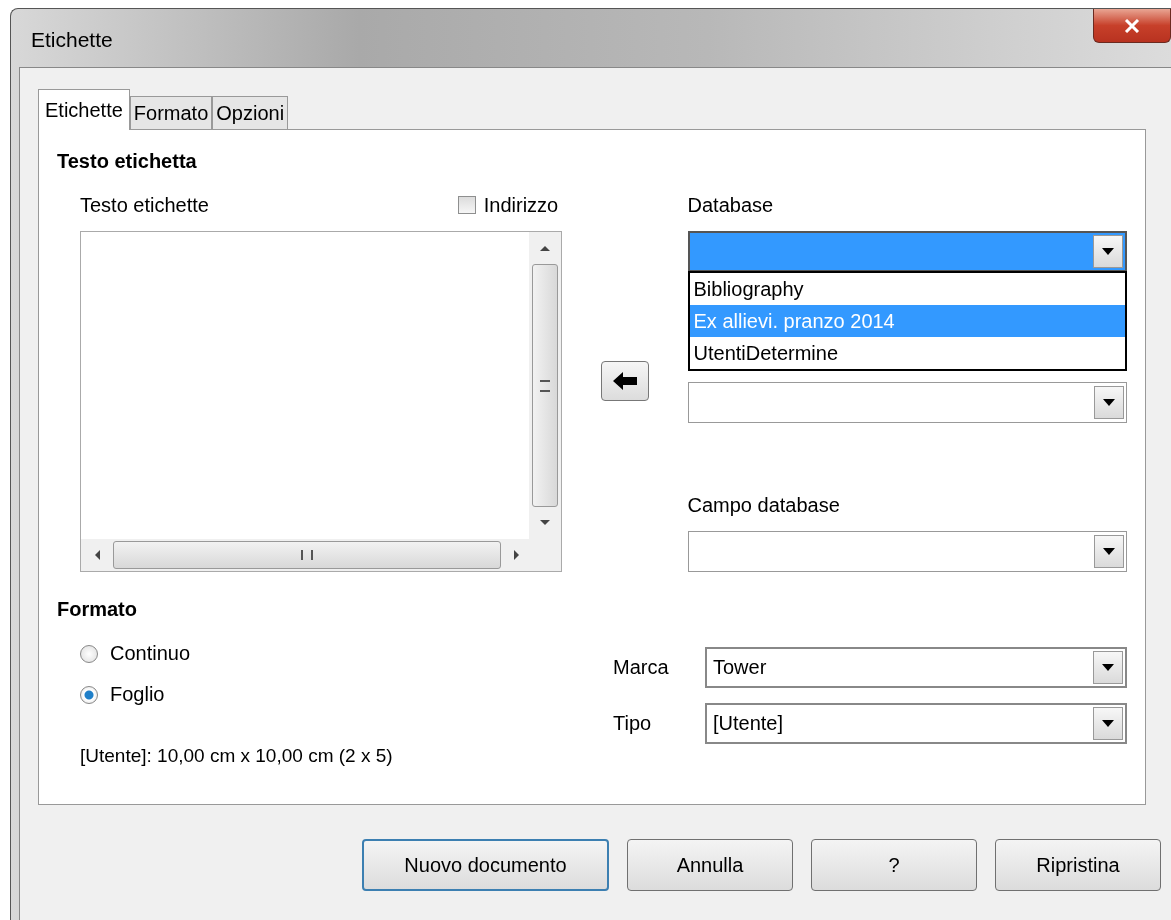 This screenshot has width=1171, height=920. I want to click on field-label: Testo etichette, so click(144, 205).